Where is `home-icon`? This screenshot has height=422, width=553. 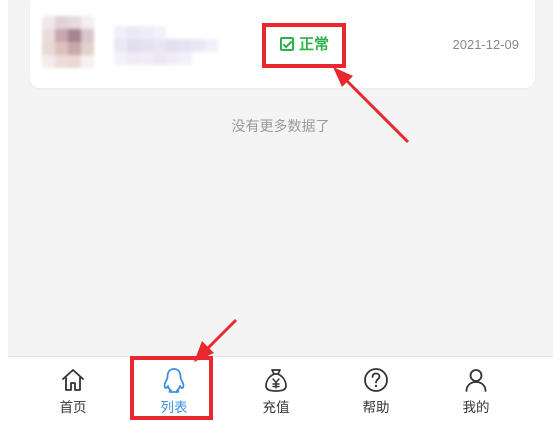
home-icon is located at coordinates (73, 380).